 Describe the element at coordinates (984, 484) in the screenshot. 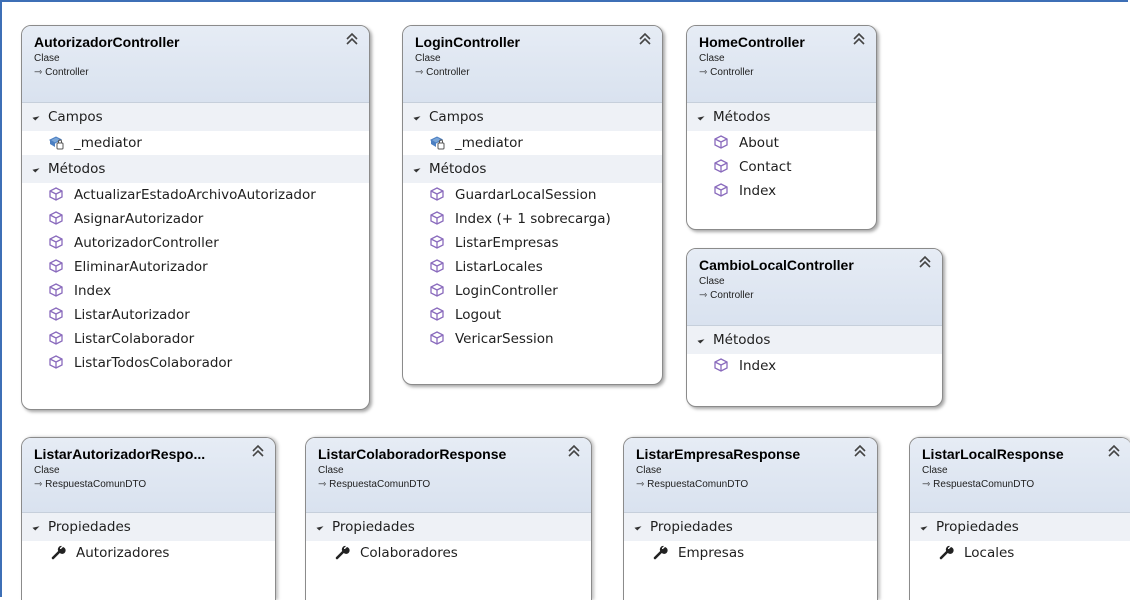

I see `base-class-name: RespuestaComunDTO` at that location.